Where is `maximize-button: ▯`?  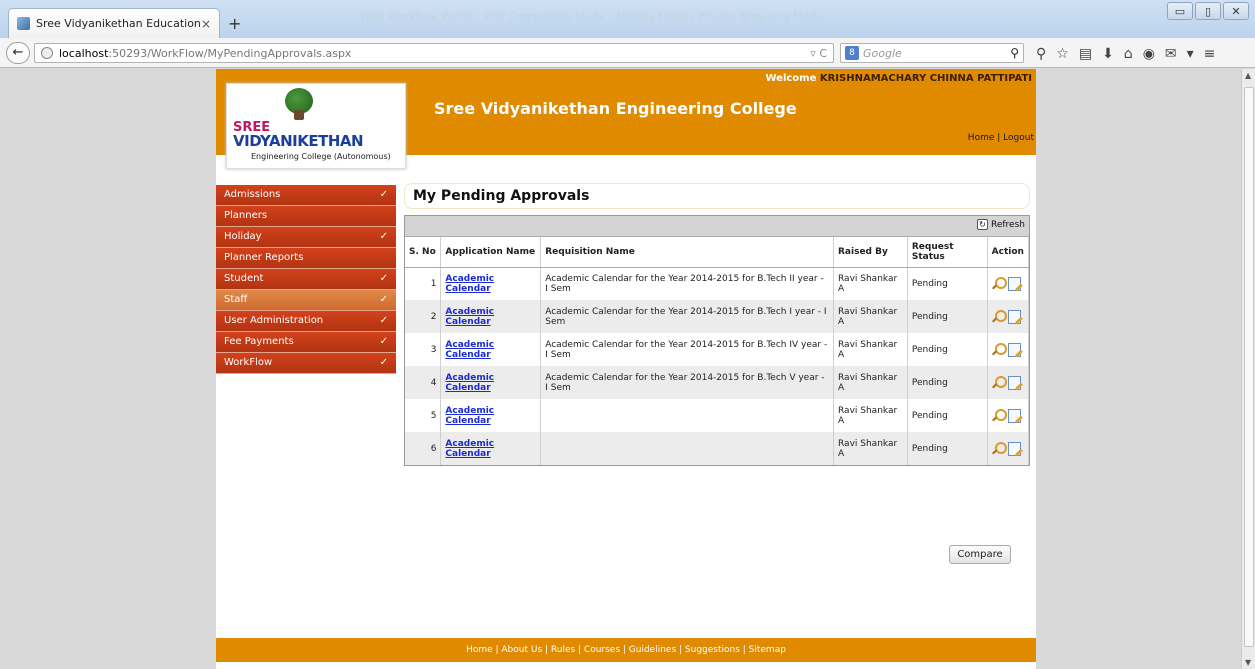
maximize-button: ▯ is located at coordinates (1208, 11).